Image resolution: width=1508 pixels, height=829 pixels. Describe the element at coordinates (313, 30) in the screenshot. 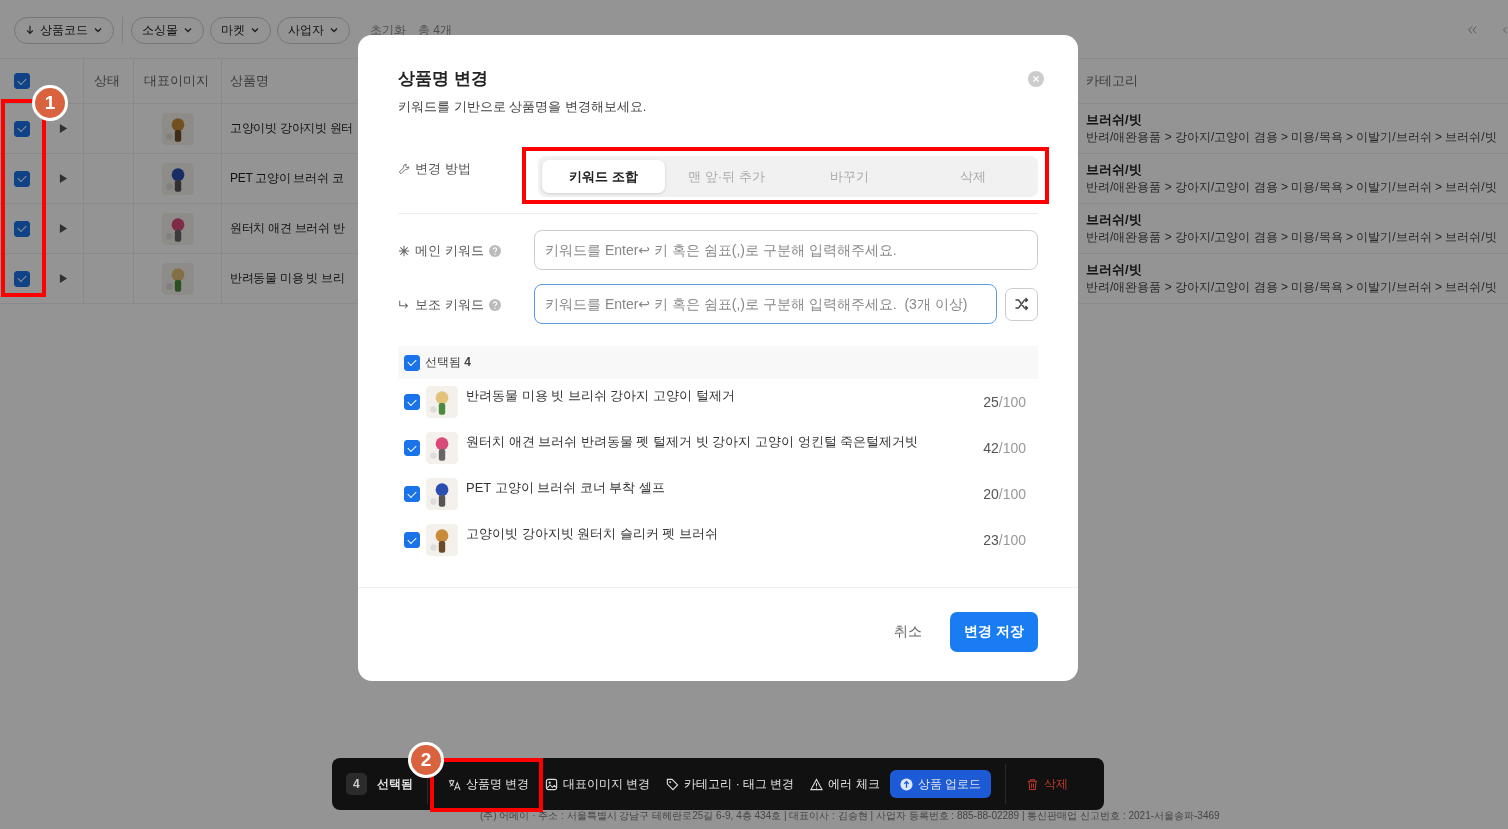

I see `filter-dropdown: 사업자` at that location.